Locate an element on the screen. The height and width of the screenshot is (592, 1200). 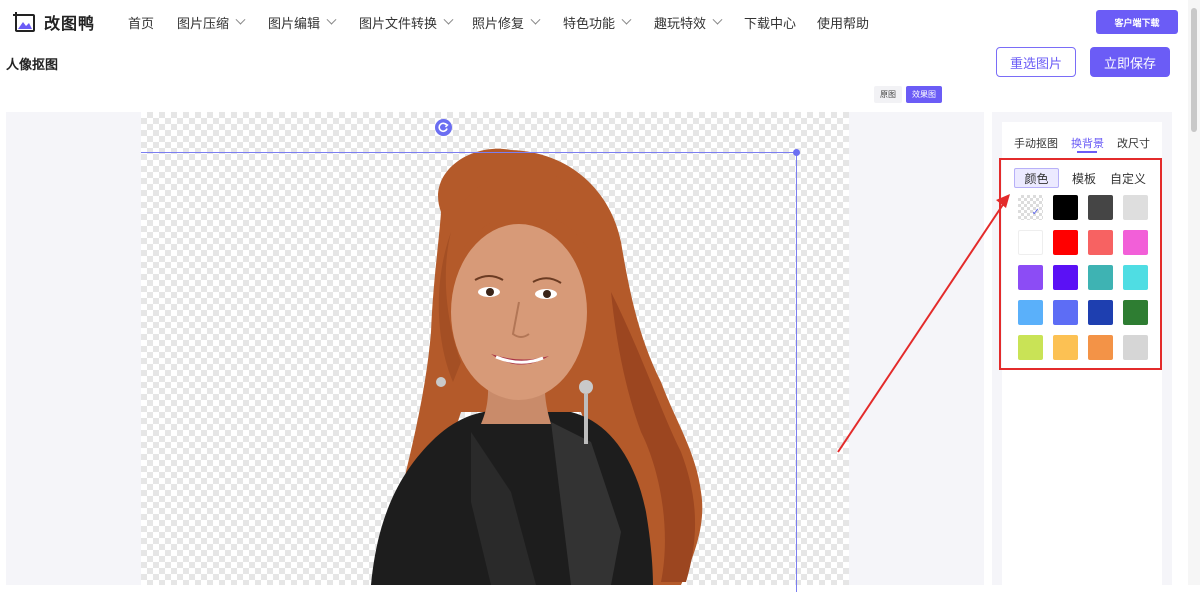
scrollbar-thumb is located at coordinates (1194, 70).